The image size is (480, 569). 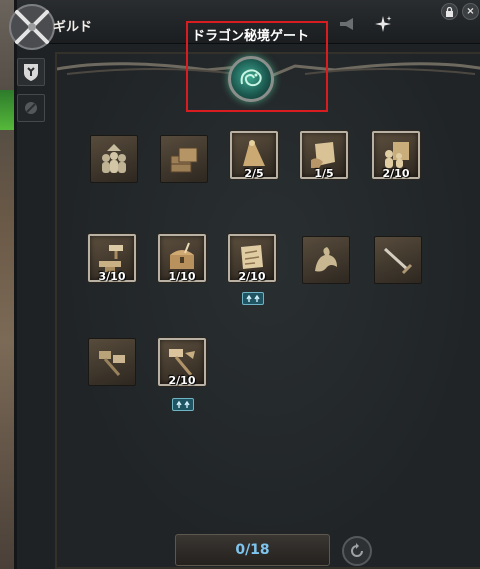 What do you see at coordinates (347, 24) in the screenshot?
I see `megaphone-icon` at bounding box center [347, 24].